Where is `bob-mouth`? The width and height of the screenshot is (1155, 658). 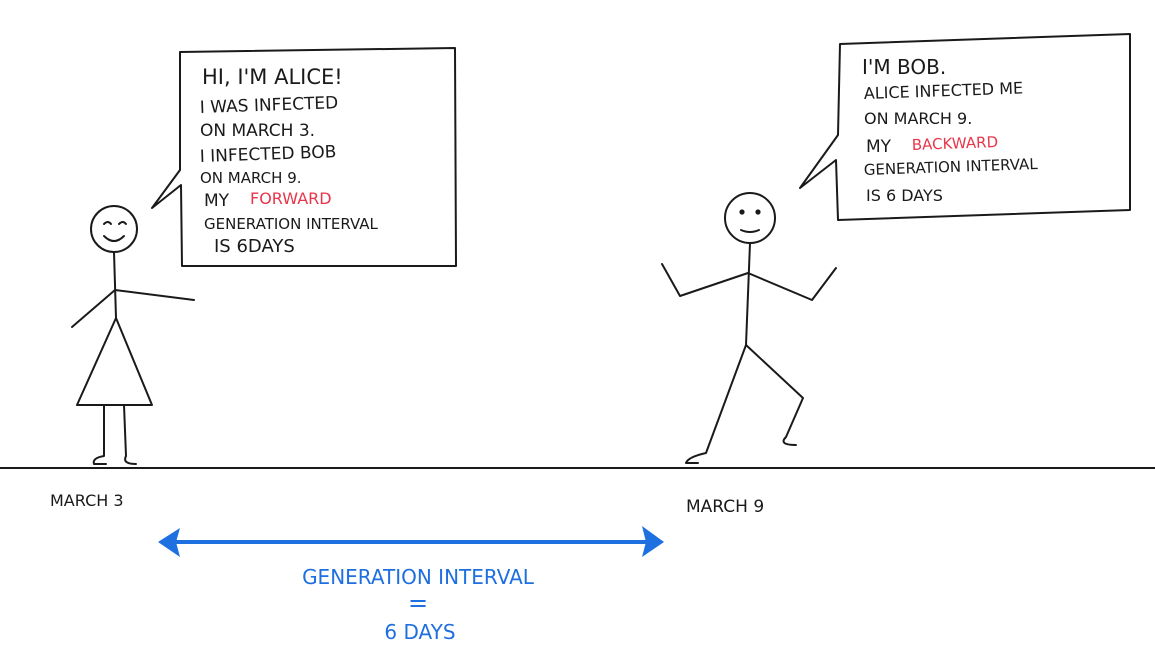 bob-mouth is located at coordinates (750, 231).